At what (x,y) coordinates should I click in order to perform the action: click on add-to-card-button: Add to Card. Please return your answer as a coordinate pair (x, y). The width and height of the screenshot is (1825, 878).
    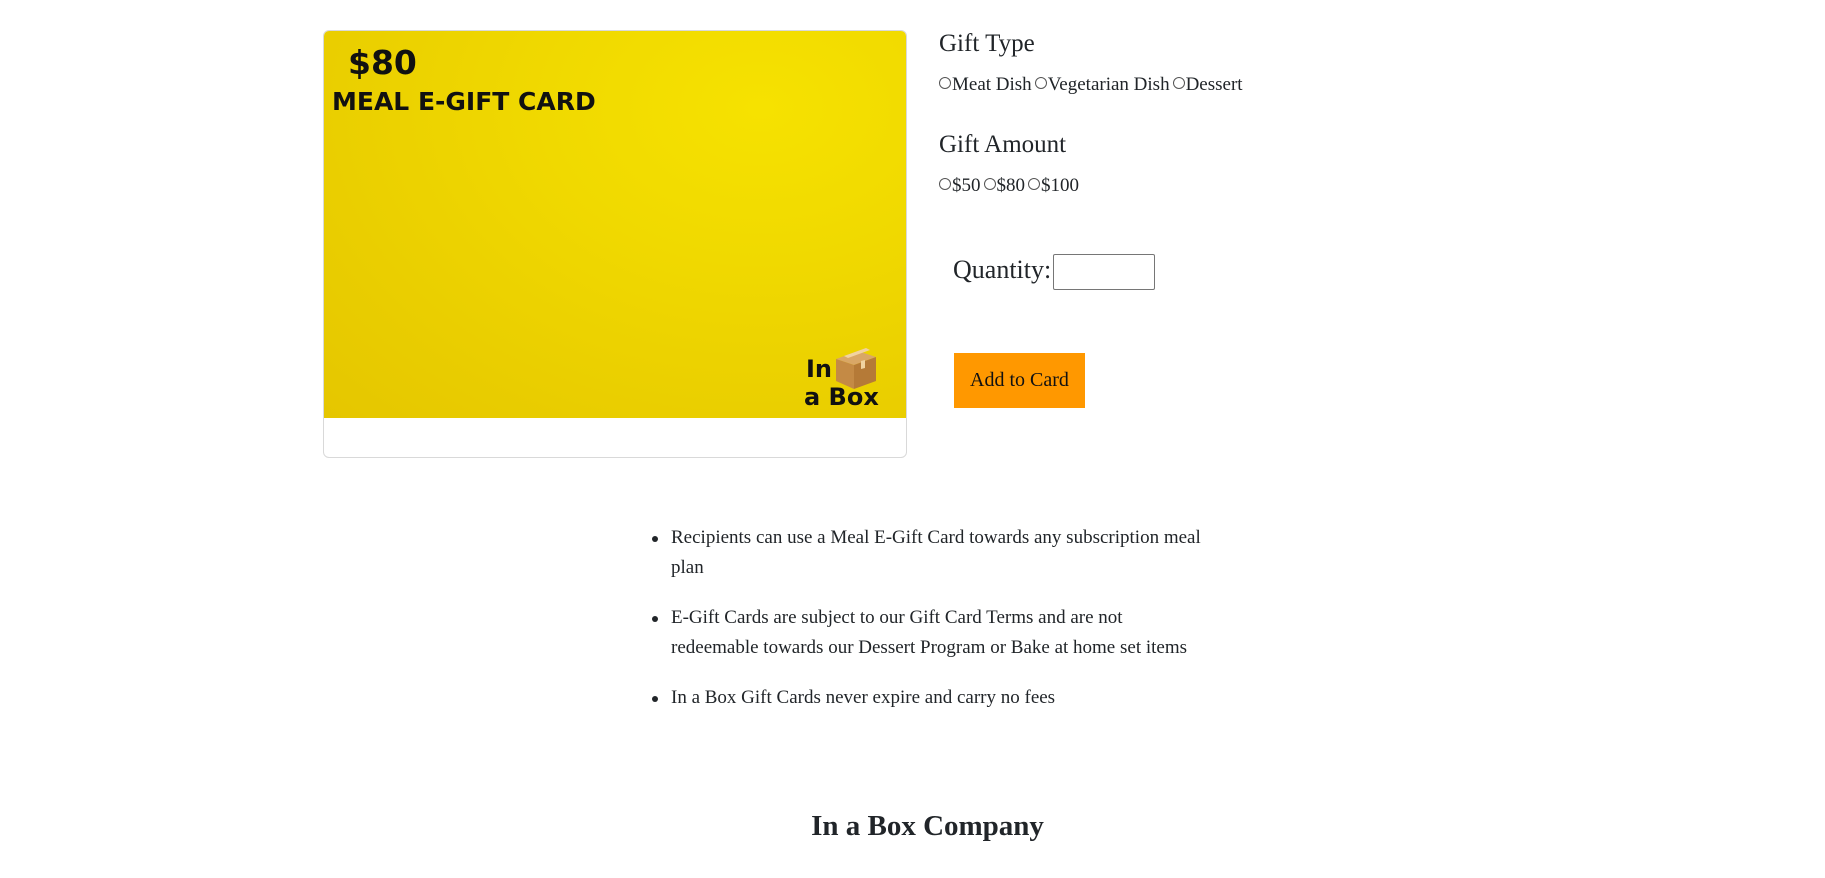
    Looking at the image, I should click on (1019, 380).